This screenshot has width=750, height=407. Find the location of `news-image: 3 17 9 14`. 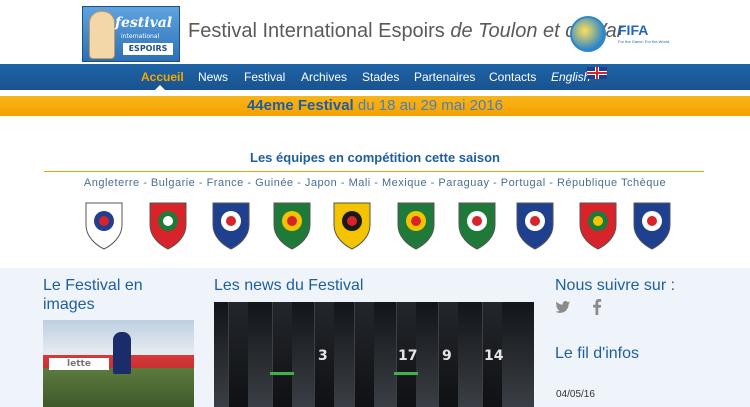

news-image: 3 17 9 14 is located at coordinates (374, 354).